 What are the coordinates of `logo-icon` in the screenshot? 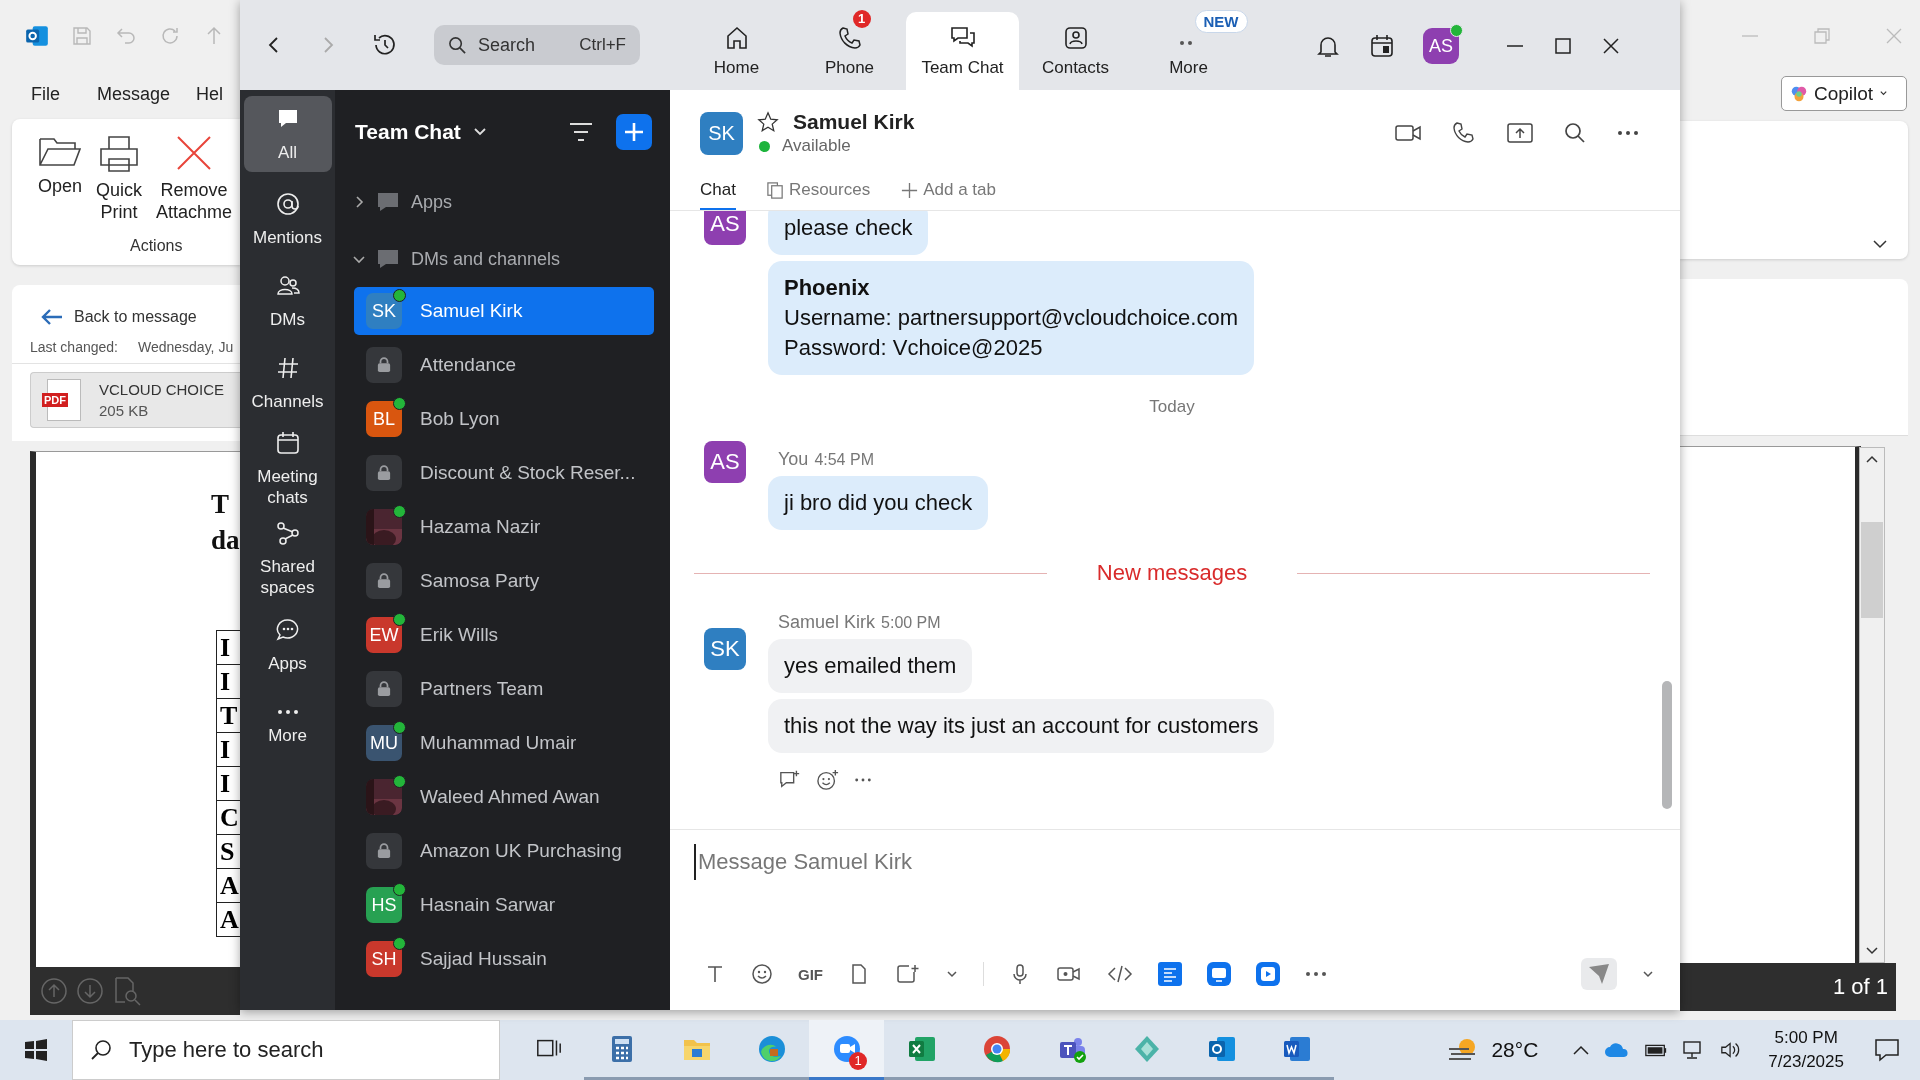 It's located at (1799, 93).